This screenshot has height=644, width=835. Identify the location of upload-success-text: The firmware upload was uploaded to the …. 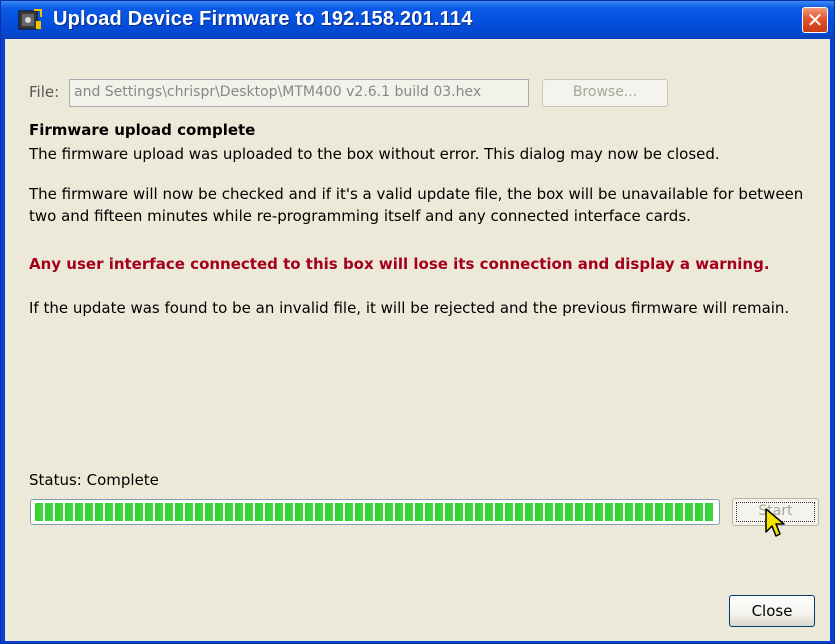
(374, 154).